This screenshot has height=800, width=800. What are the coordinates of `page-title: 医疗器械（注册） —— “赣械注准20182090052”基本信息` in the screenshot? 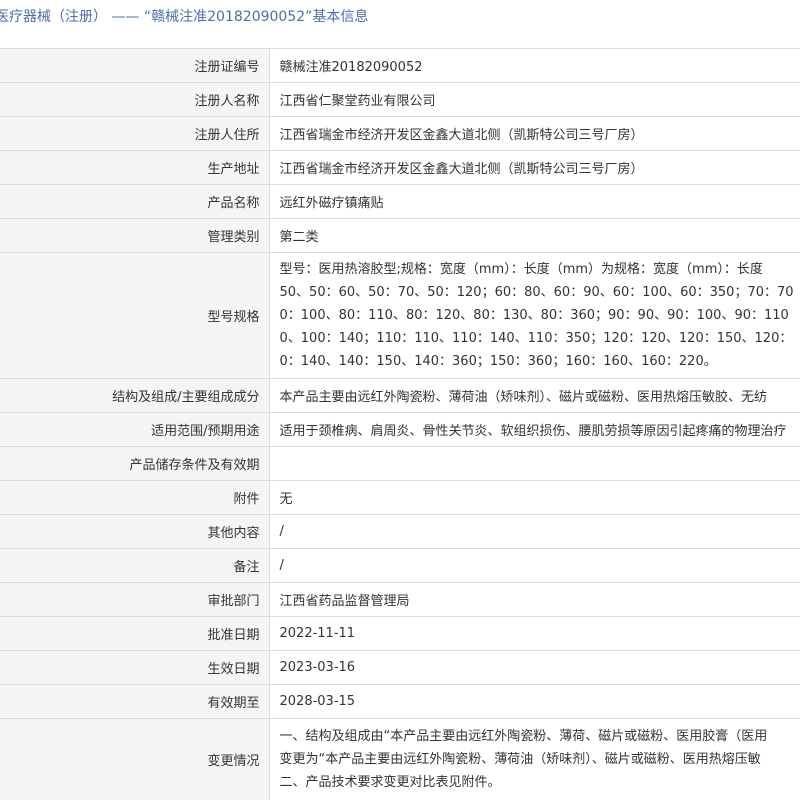 It's located at (184, 17).